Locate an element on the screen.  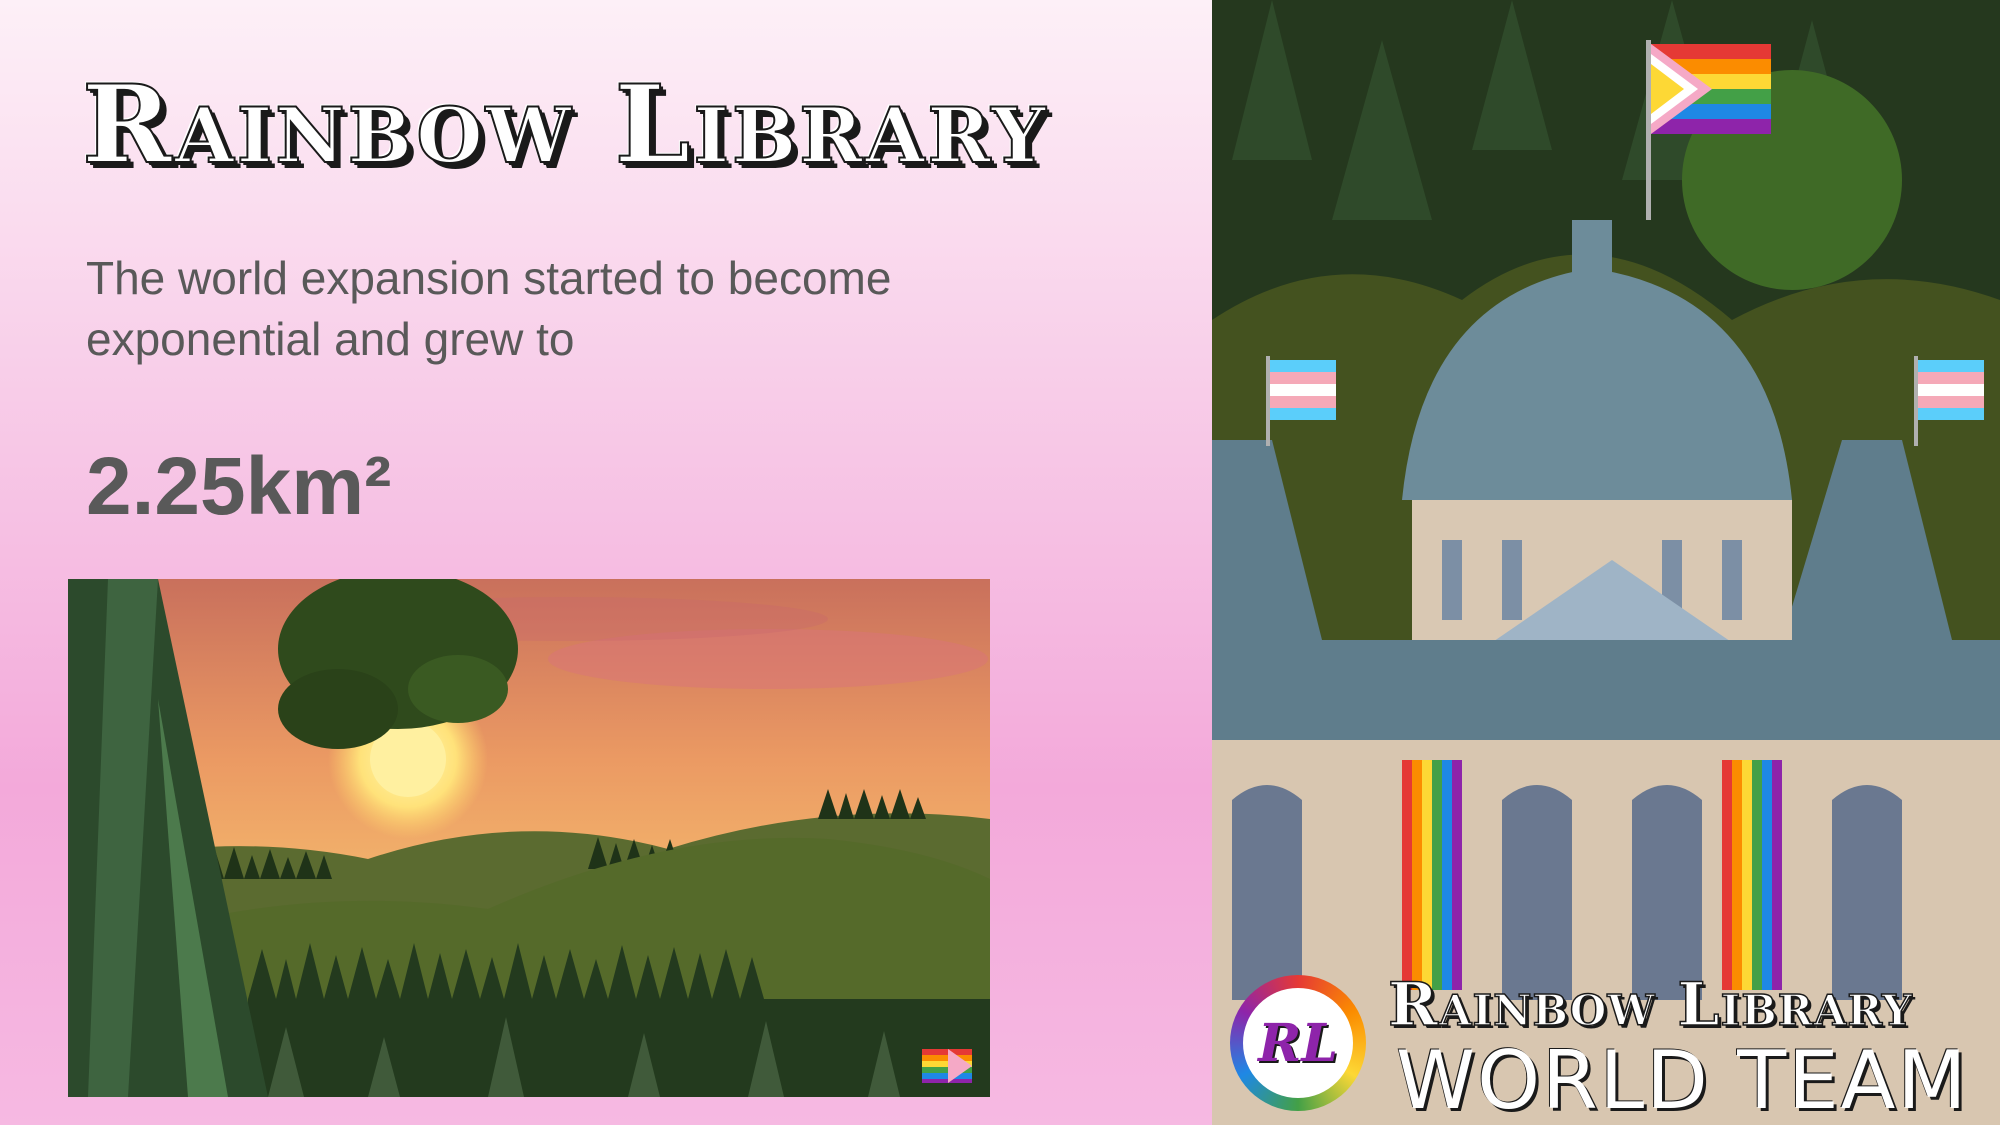
logo-initials: RL is located at coordinates (1298, 1043).